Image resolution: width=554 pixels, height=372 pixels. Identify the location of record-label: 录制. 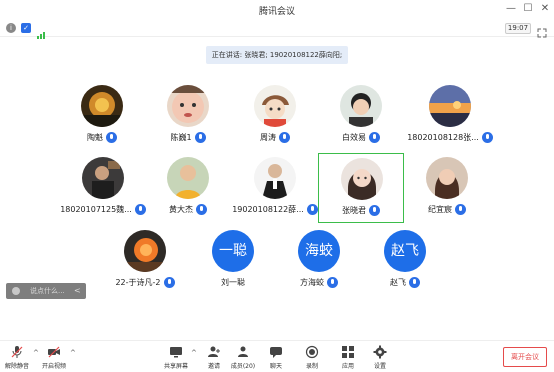
(311, 366).